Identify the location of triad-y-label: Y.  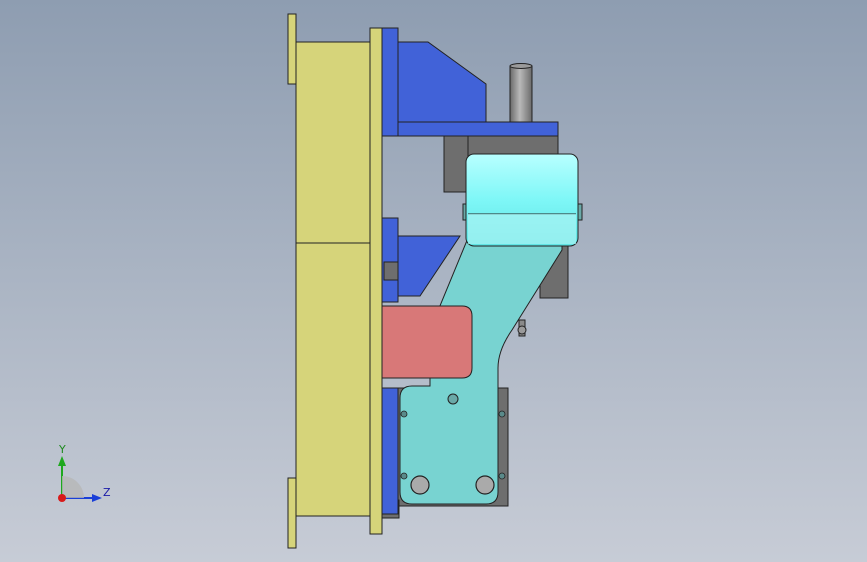
(62, 449).